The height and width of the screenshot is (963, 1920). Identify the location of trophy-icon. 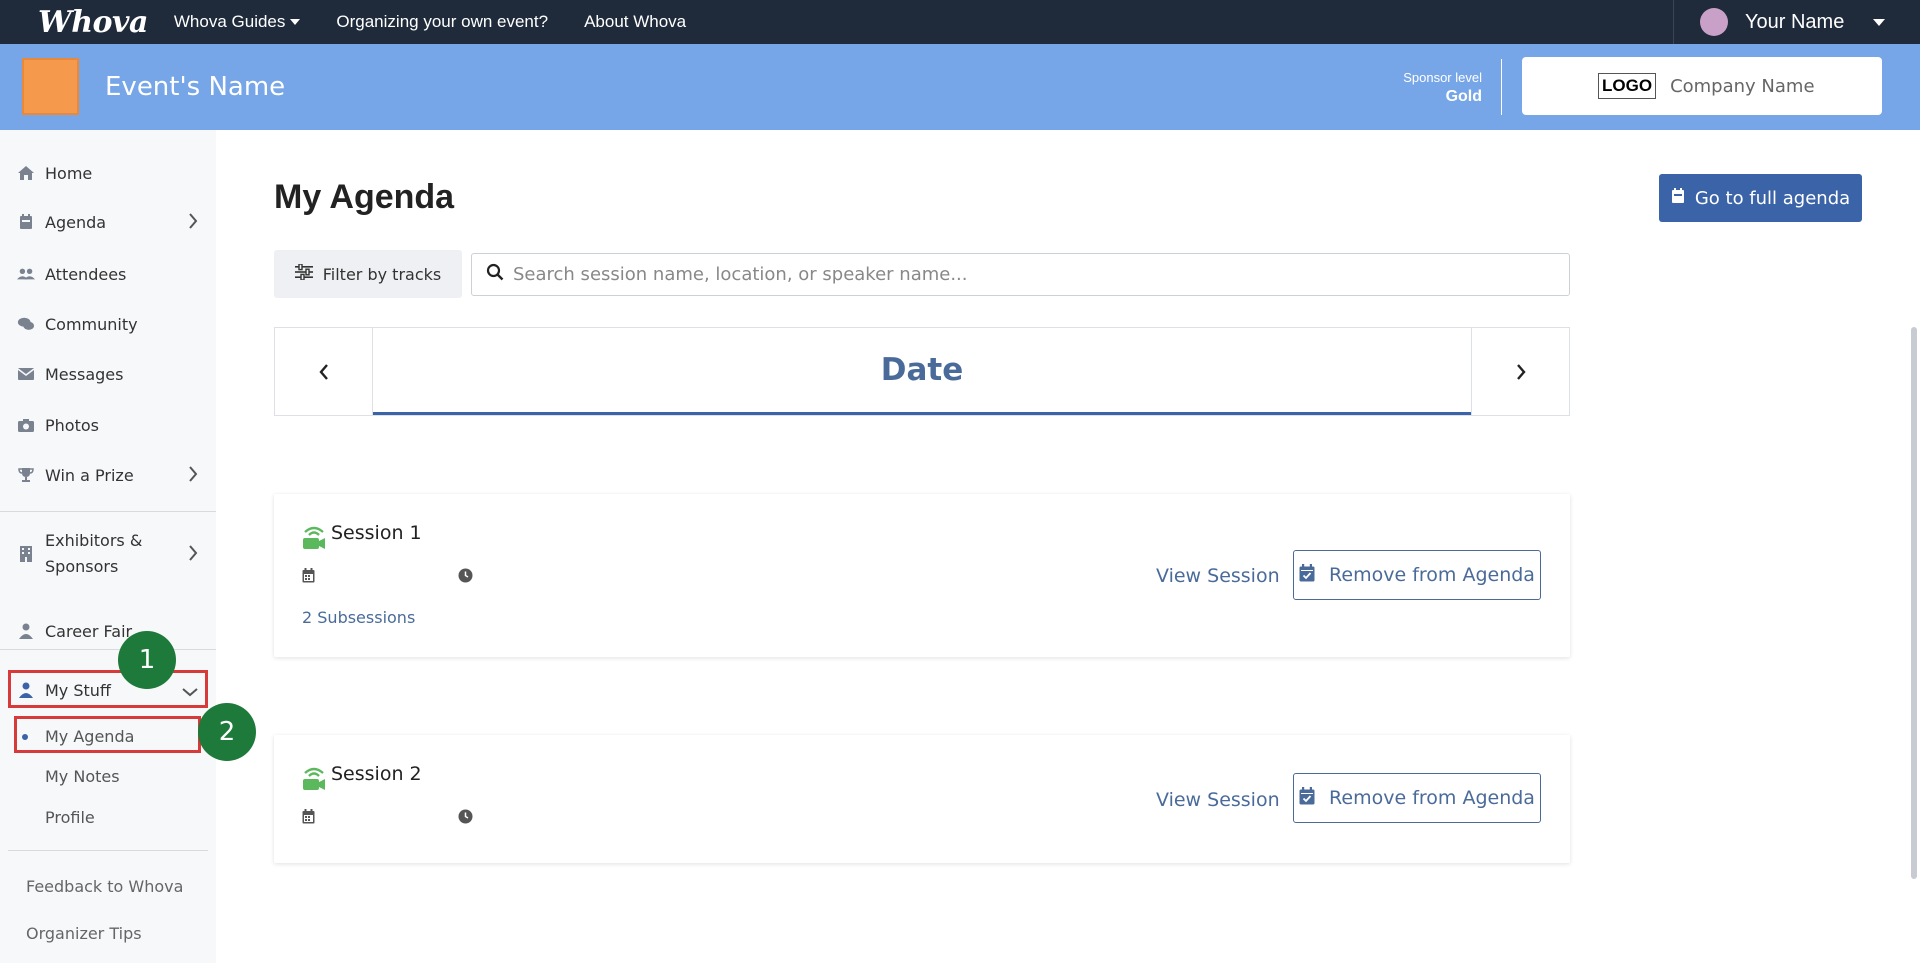
(26, 475).